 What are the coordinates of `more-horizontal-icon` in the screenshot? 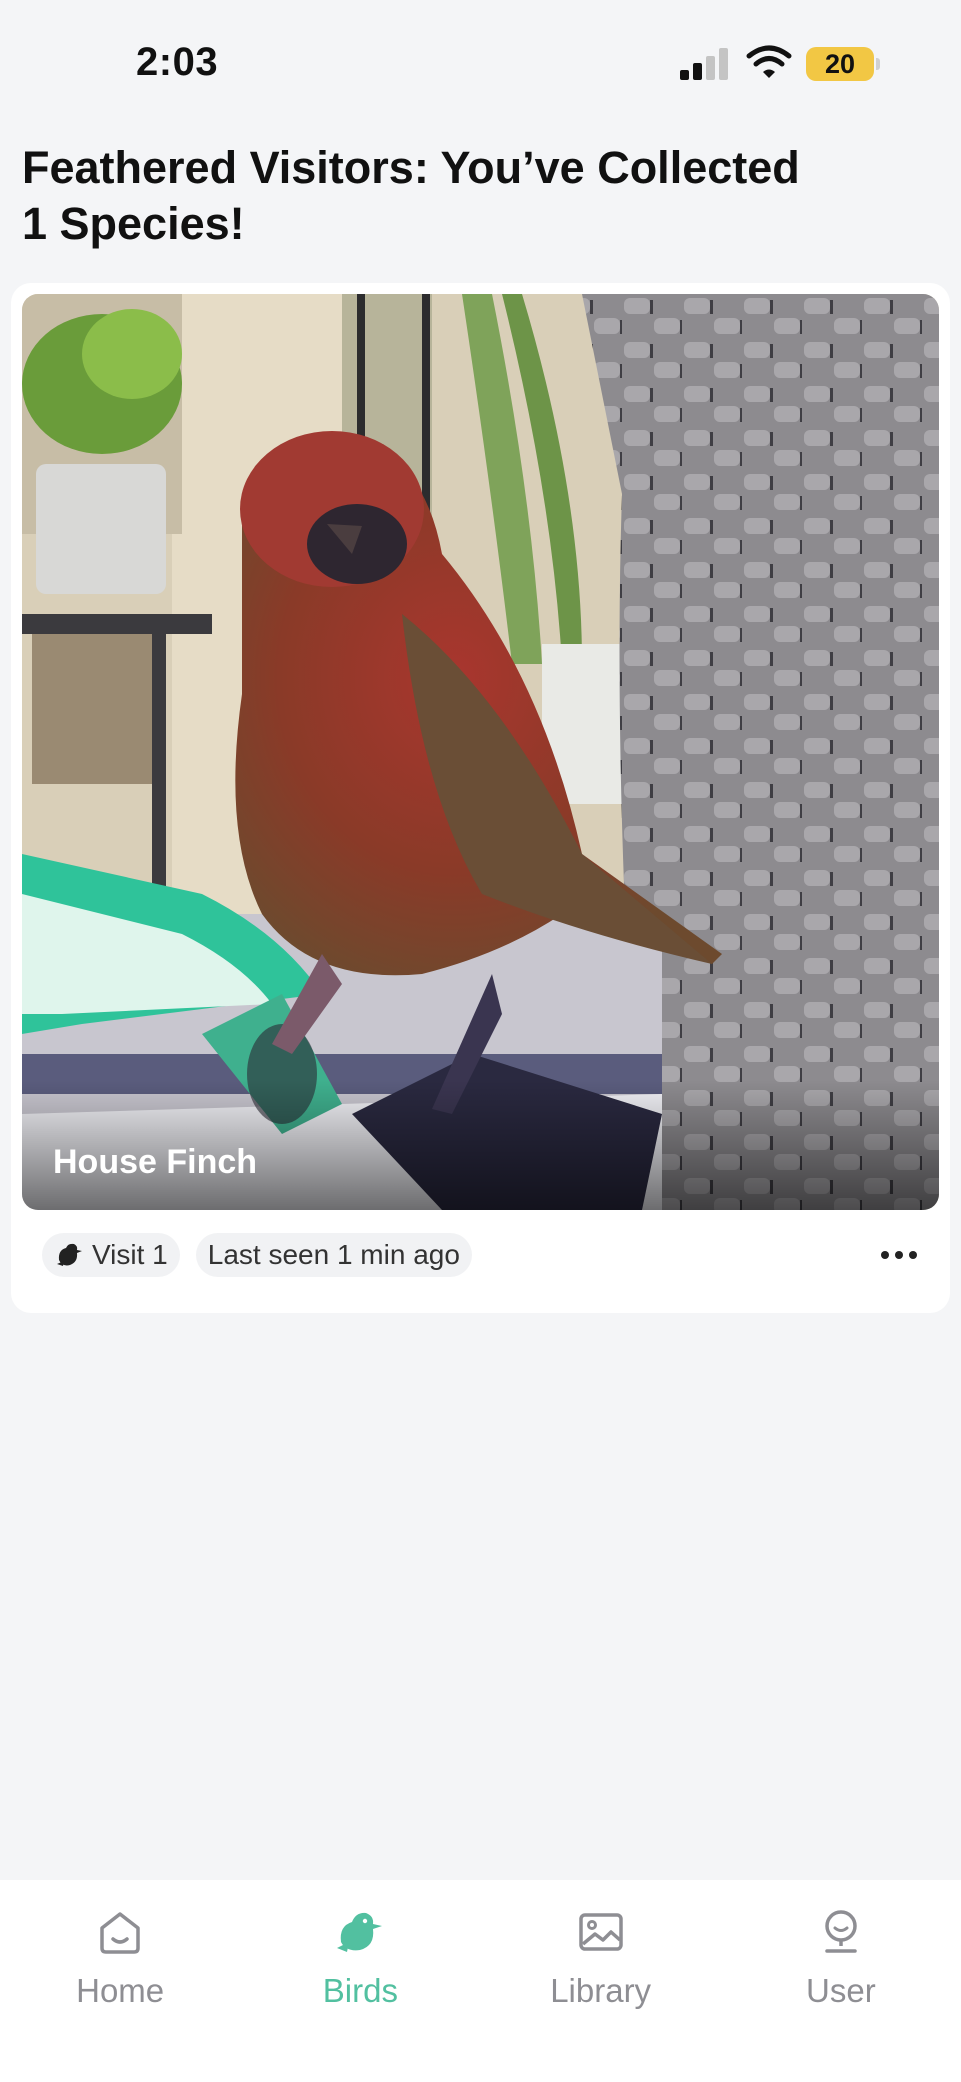 It's located at (885, 1255).